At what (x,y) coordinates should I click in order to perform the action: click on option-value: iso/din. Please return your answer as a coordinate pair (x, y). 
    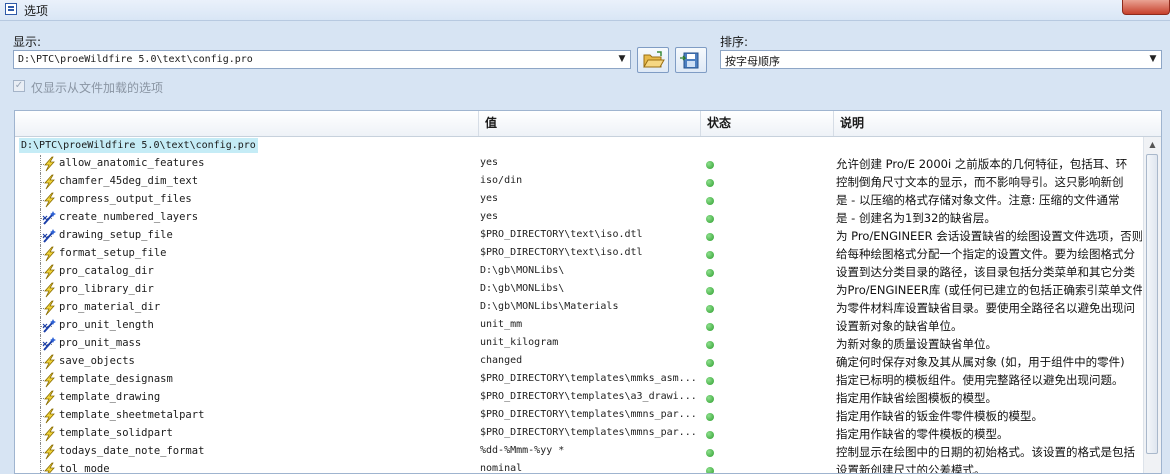
    Looking at the image, I should click on (589, 180).